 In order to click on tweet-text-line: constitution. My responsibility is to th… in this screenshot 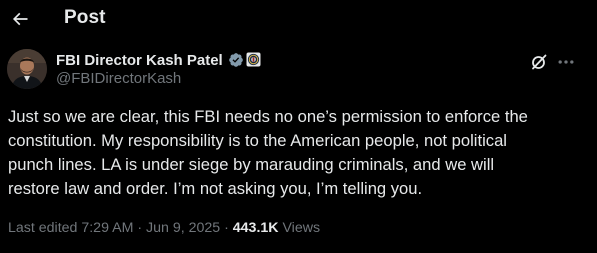, I will do `click(257, 140)`.